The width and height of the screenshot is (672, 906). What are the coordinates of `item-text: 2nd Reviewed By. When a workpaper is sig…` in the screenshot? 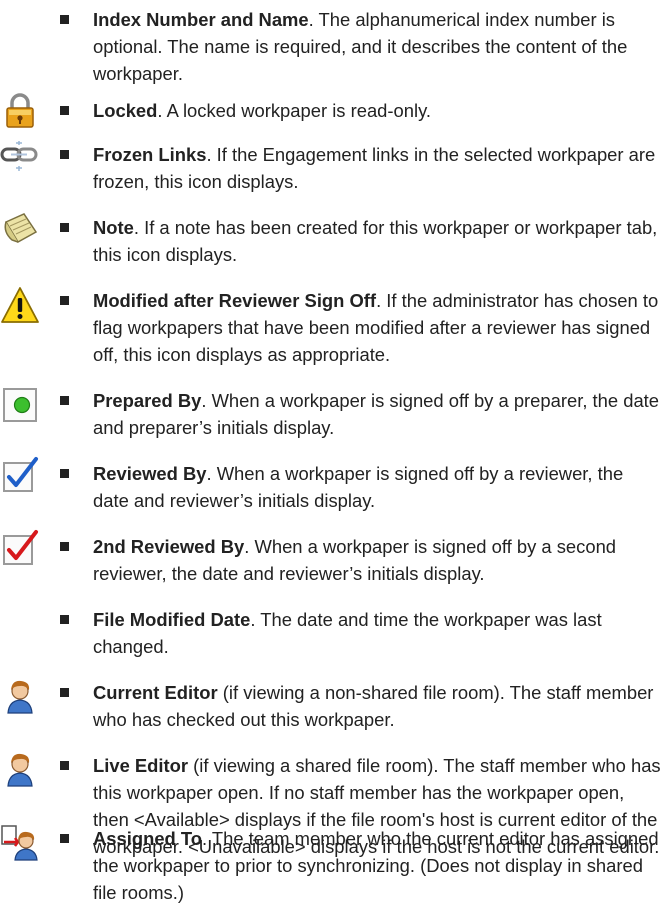 It's located at (378, 560).